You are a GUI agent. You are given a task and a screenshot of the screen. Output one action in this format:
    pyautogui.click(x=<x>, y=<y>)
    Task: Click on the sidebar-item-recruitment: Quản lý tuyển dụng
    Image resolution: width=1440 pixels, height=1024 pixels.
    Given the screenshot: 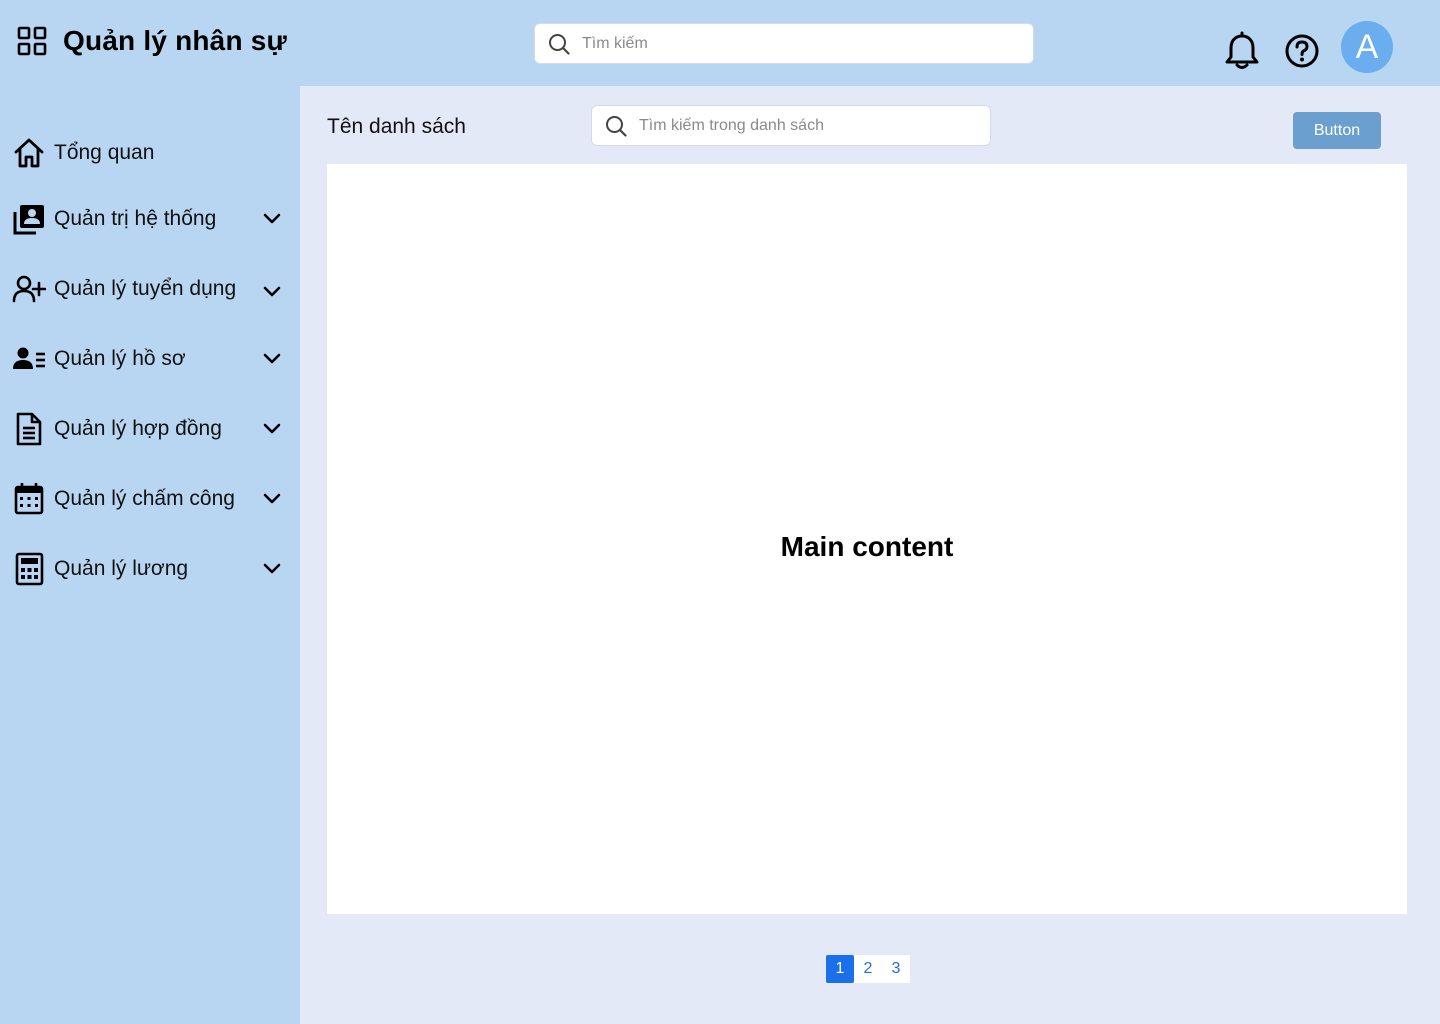 What is the action you would take?
    pyautogui.click(x=150, y=289)
    